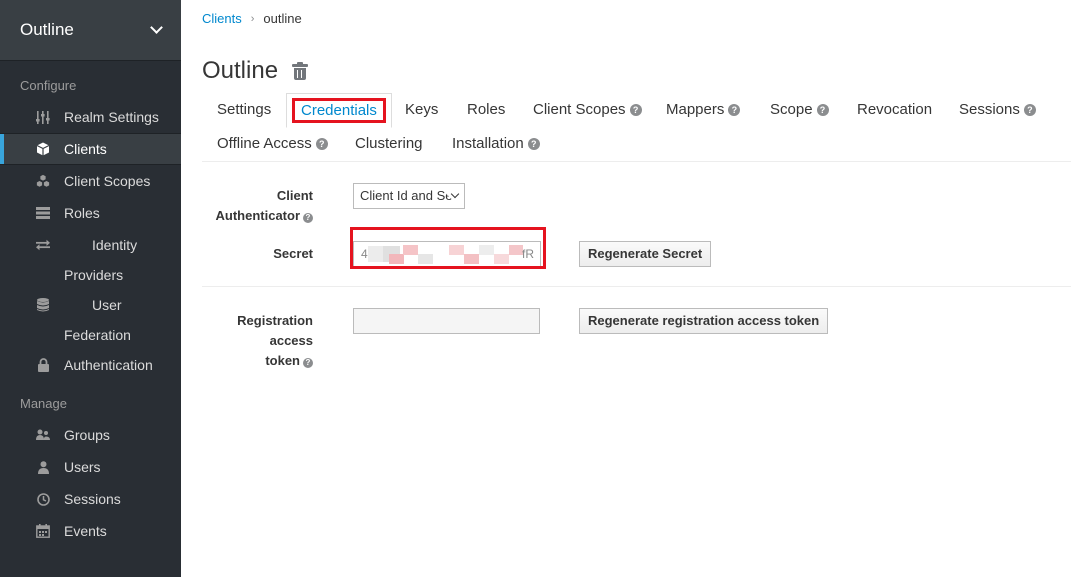 This screenshot has width=1090, height=577. I want to click on tab-revocation: Revocation, so click(894, 110).